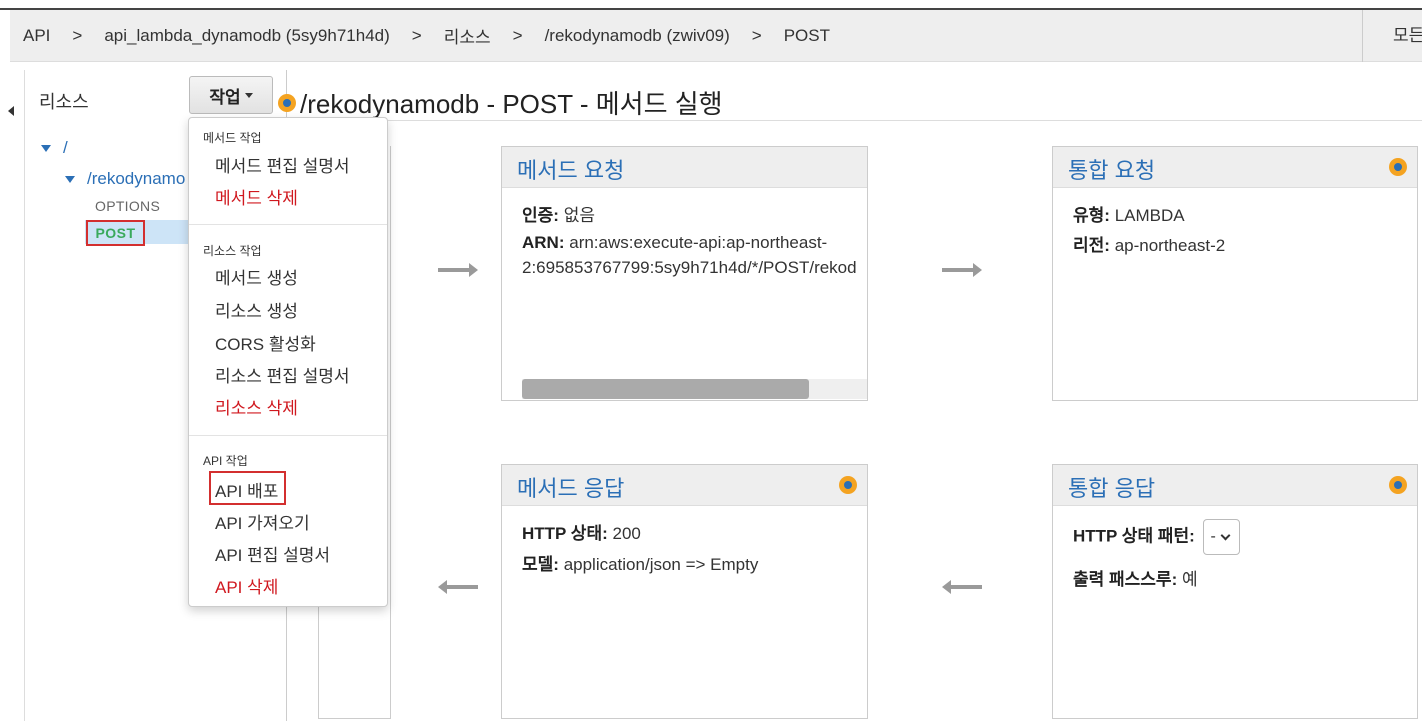 The height and width of the screenshot is (721, 1422). Describe the element at coordinates (272, 553) in the screenshot. I see `menu-item-edit-api-docs: API 편집 설명서` at that location.